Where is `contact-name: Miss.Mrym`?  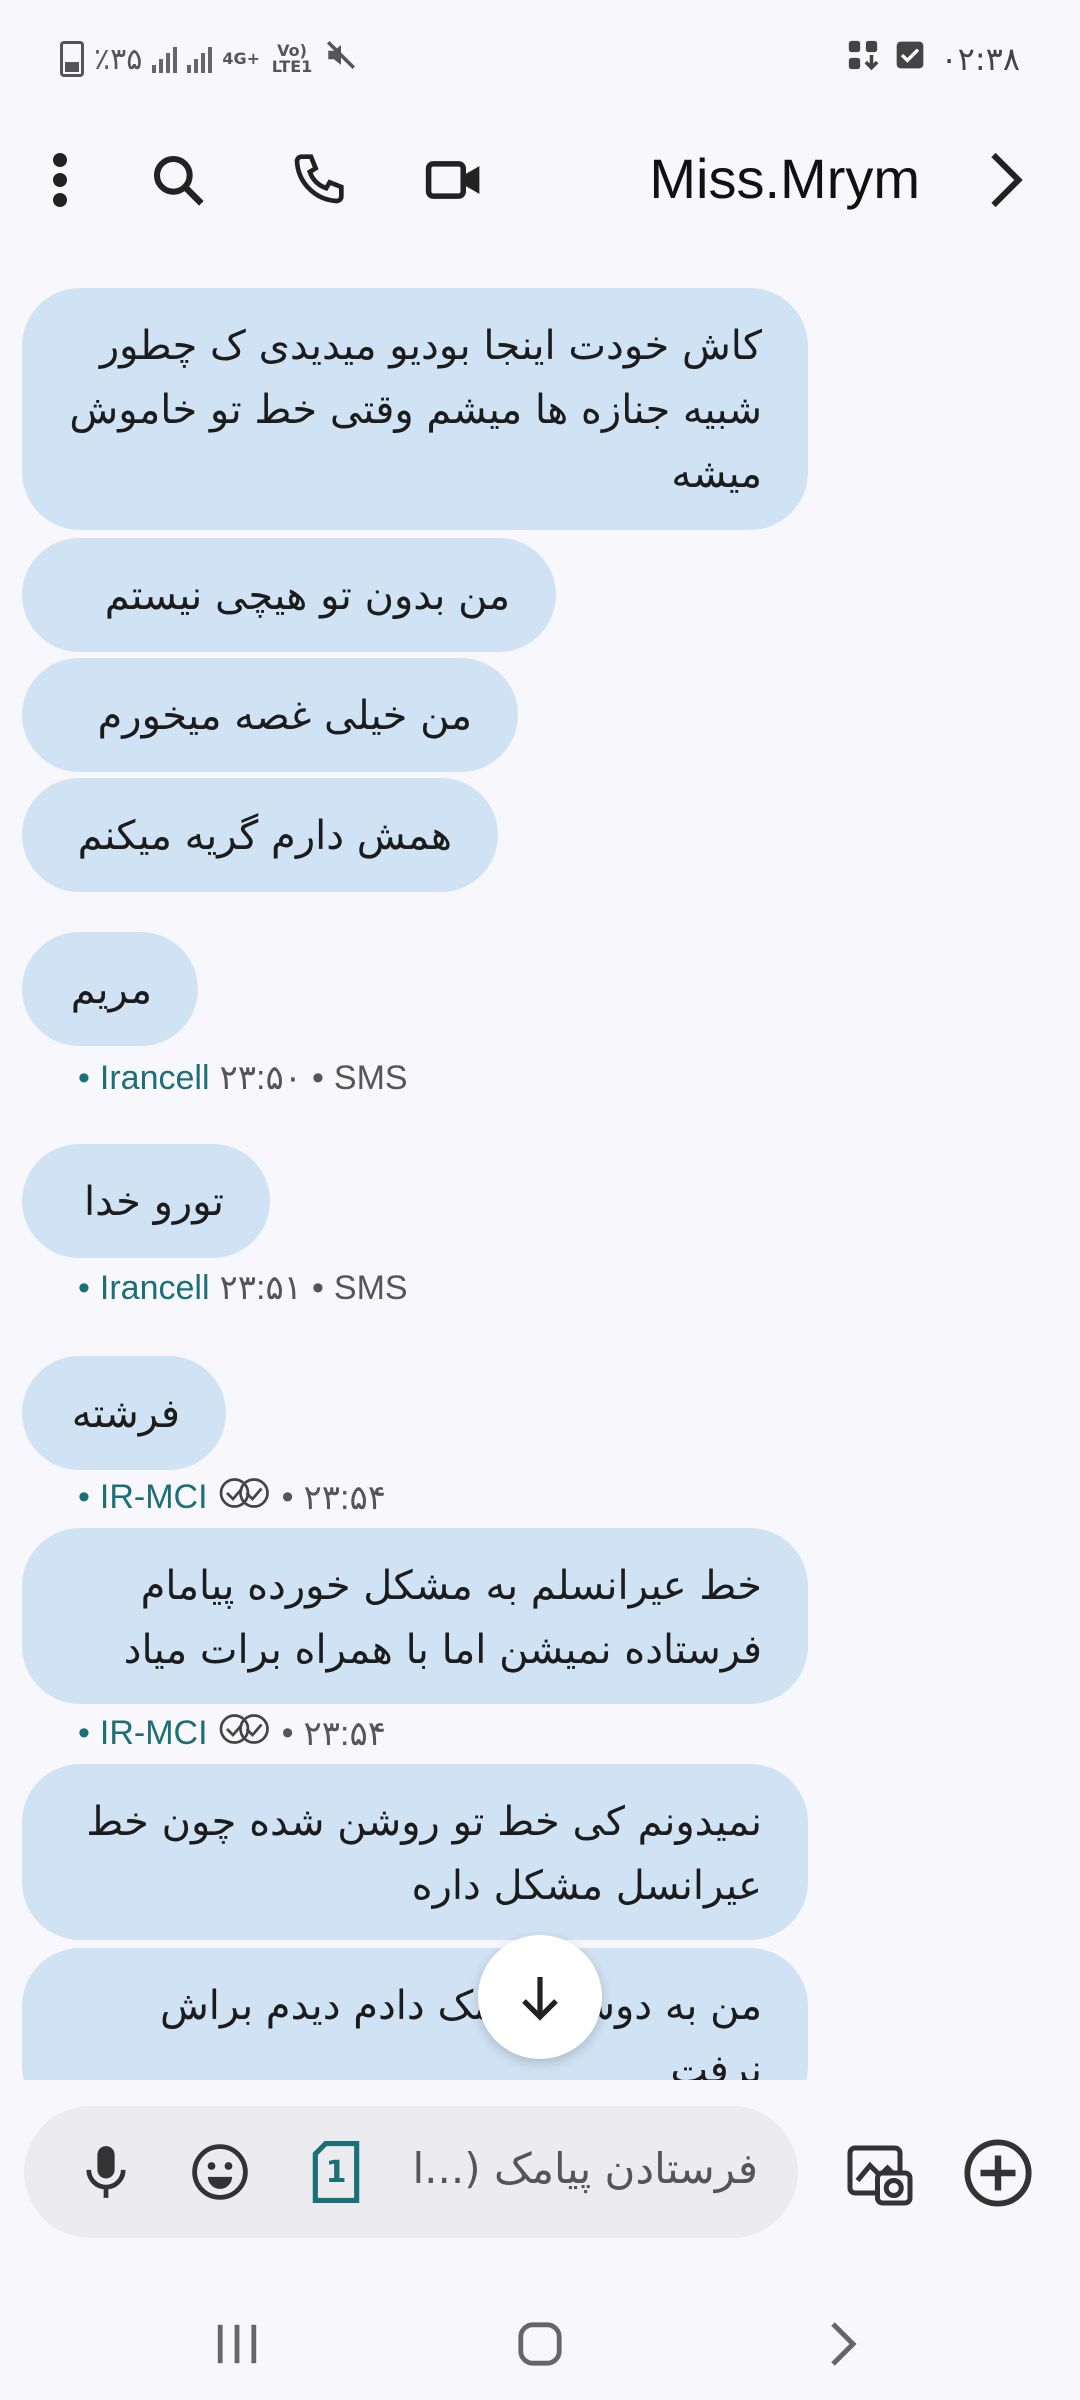
contact-name: Miss.Mrym is located at coordinates (784, 178).